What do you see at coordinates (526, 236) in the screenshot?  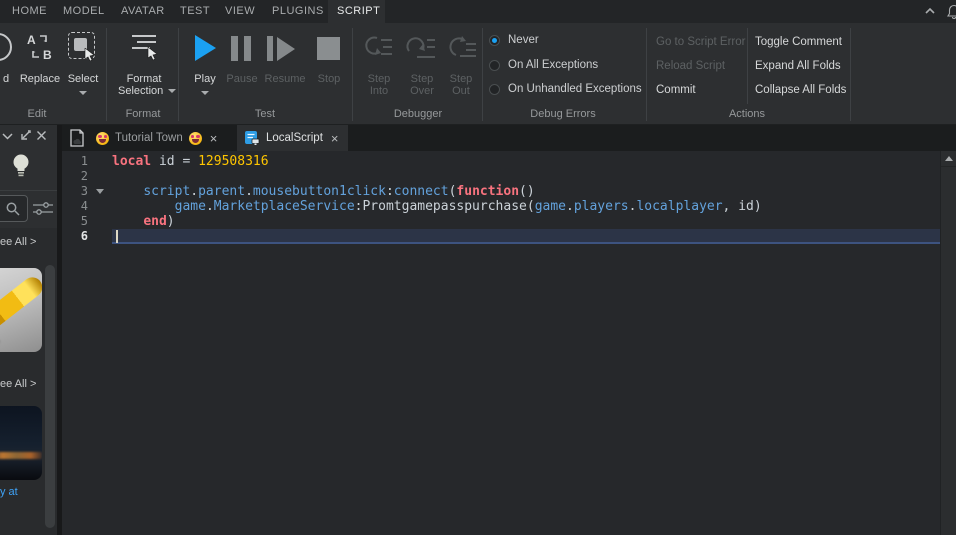 I see `code-text` at bounding box center [526, 236].